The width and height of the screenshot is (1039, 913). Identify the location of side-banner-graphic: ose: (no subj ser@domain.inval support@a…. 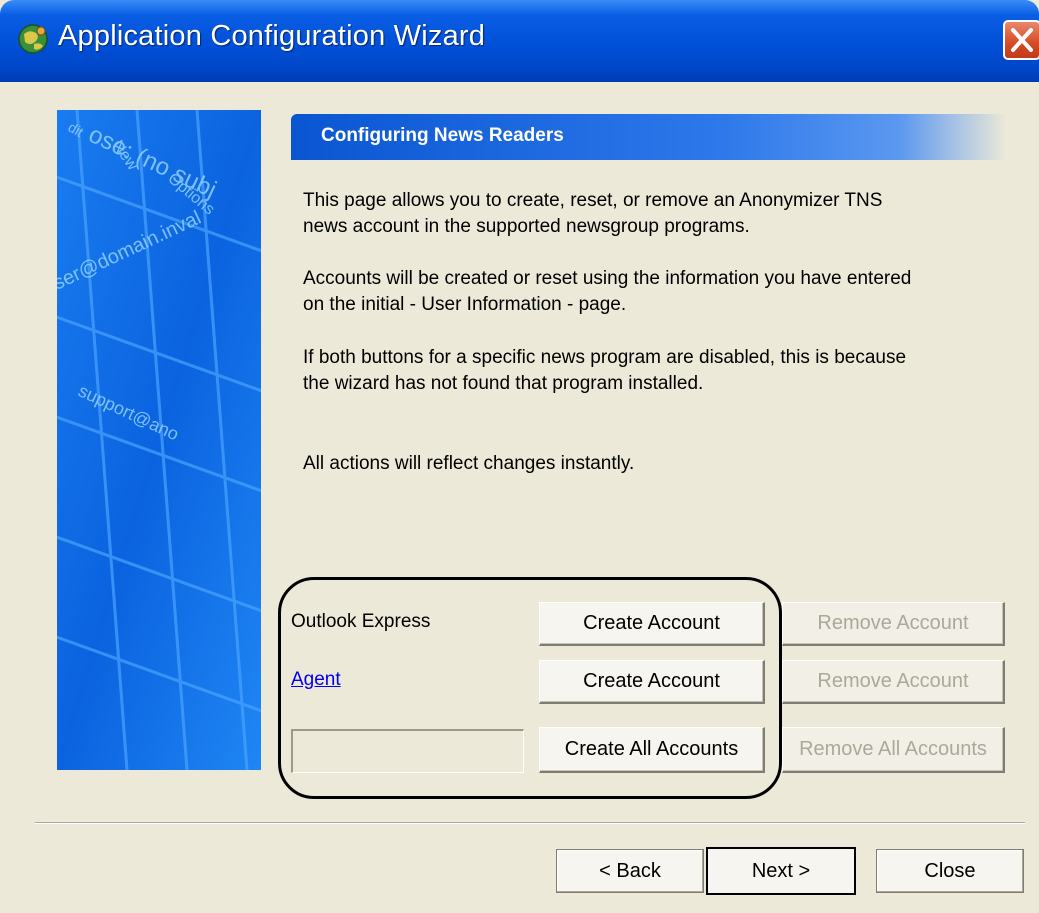
(159, 440).